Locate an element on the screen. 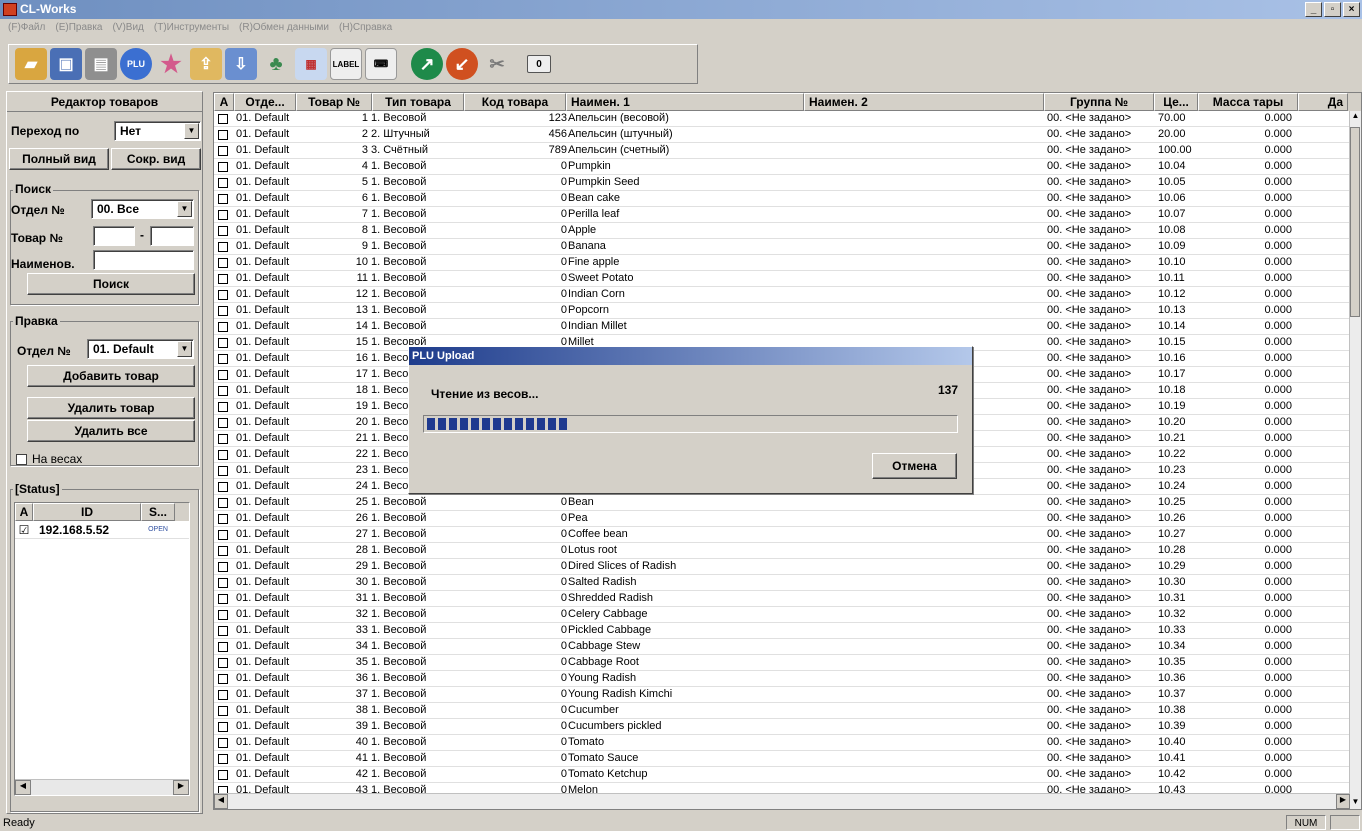  keyboard-icon: ⌨ is located at coordinates (381, 64).